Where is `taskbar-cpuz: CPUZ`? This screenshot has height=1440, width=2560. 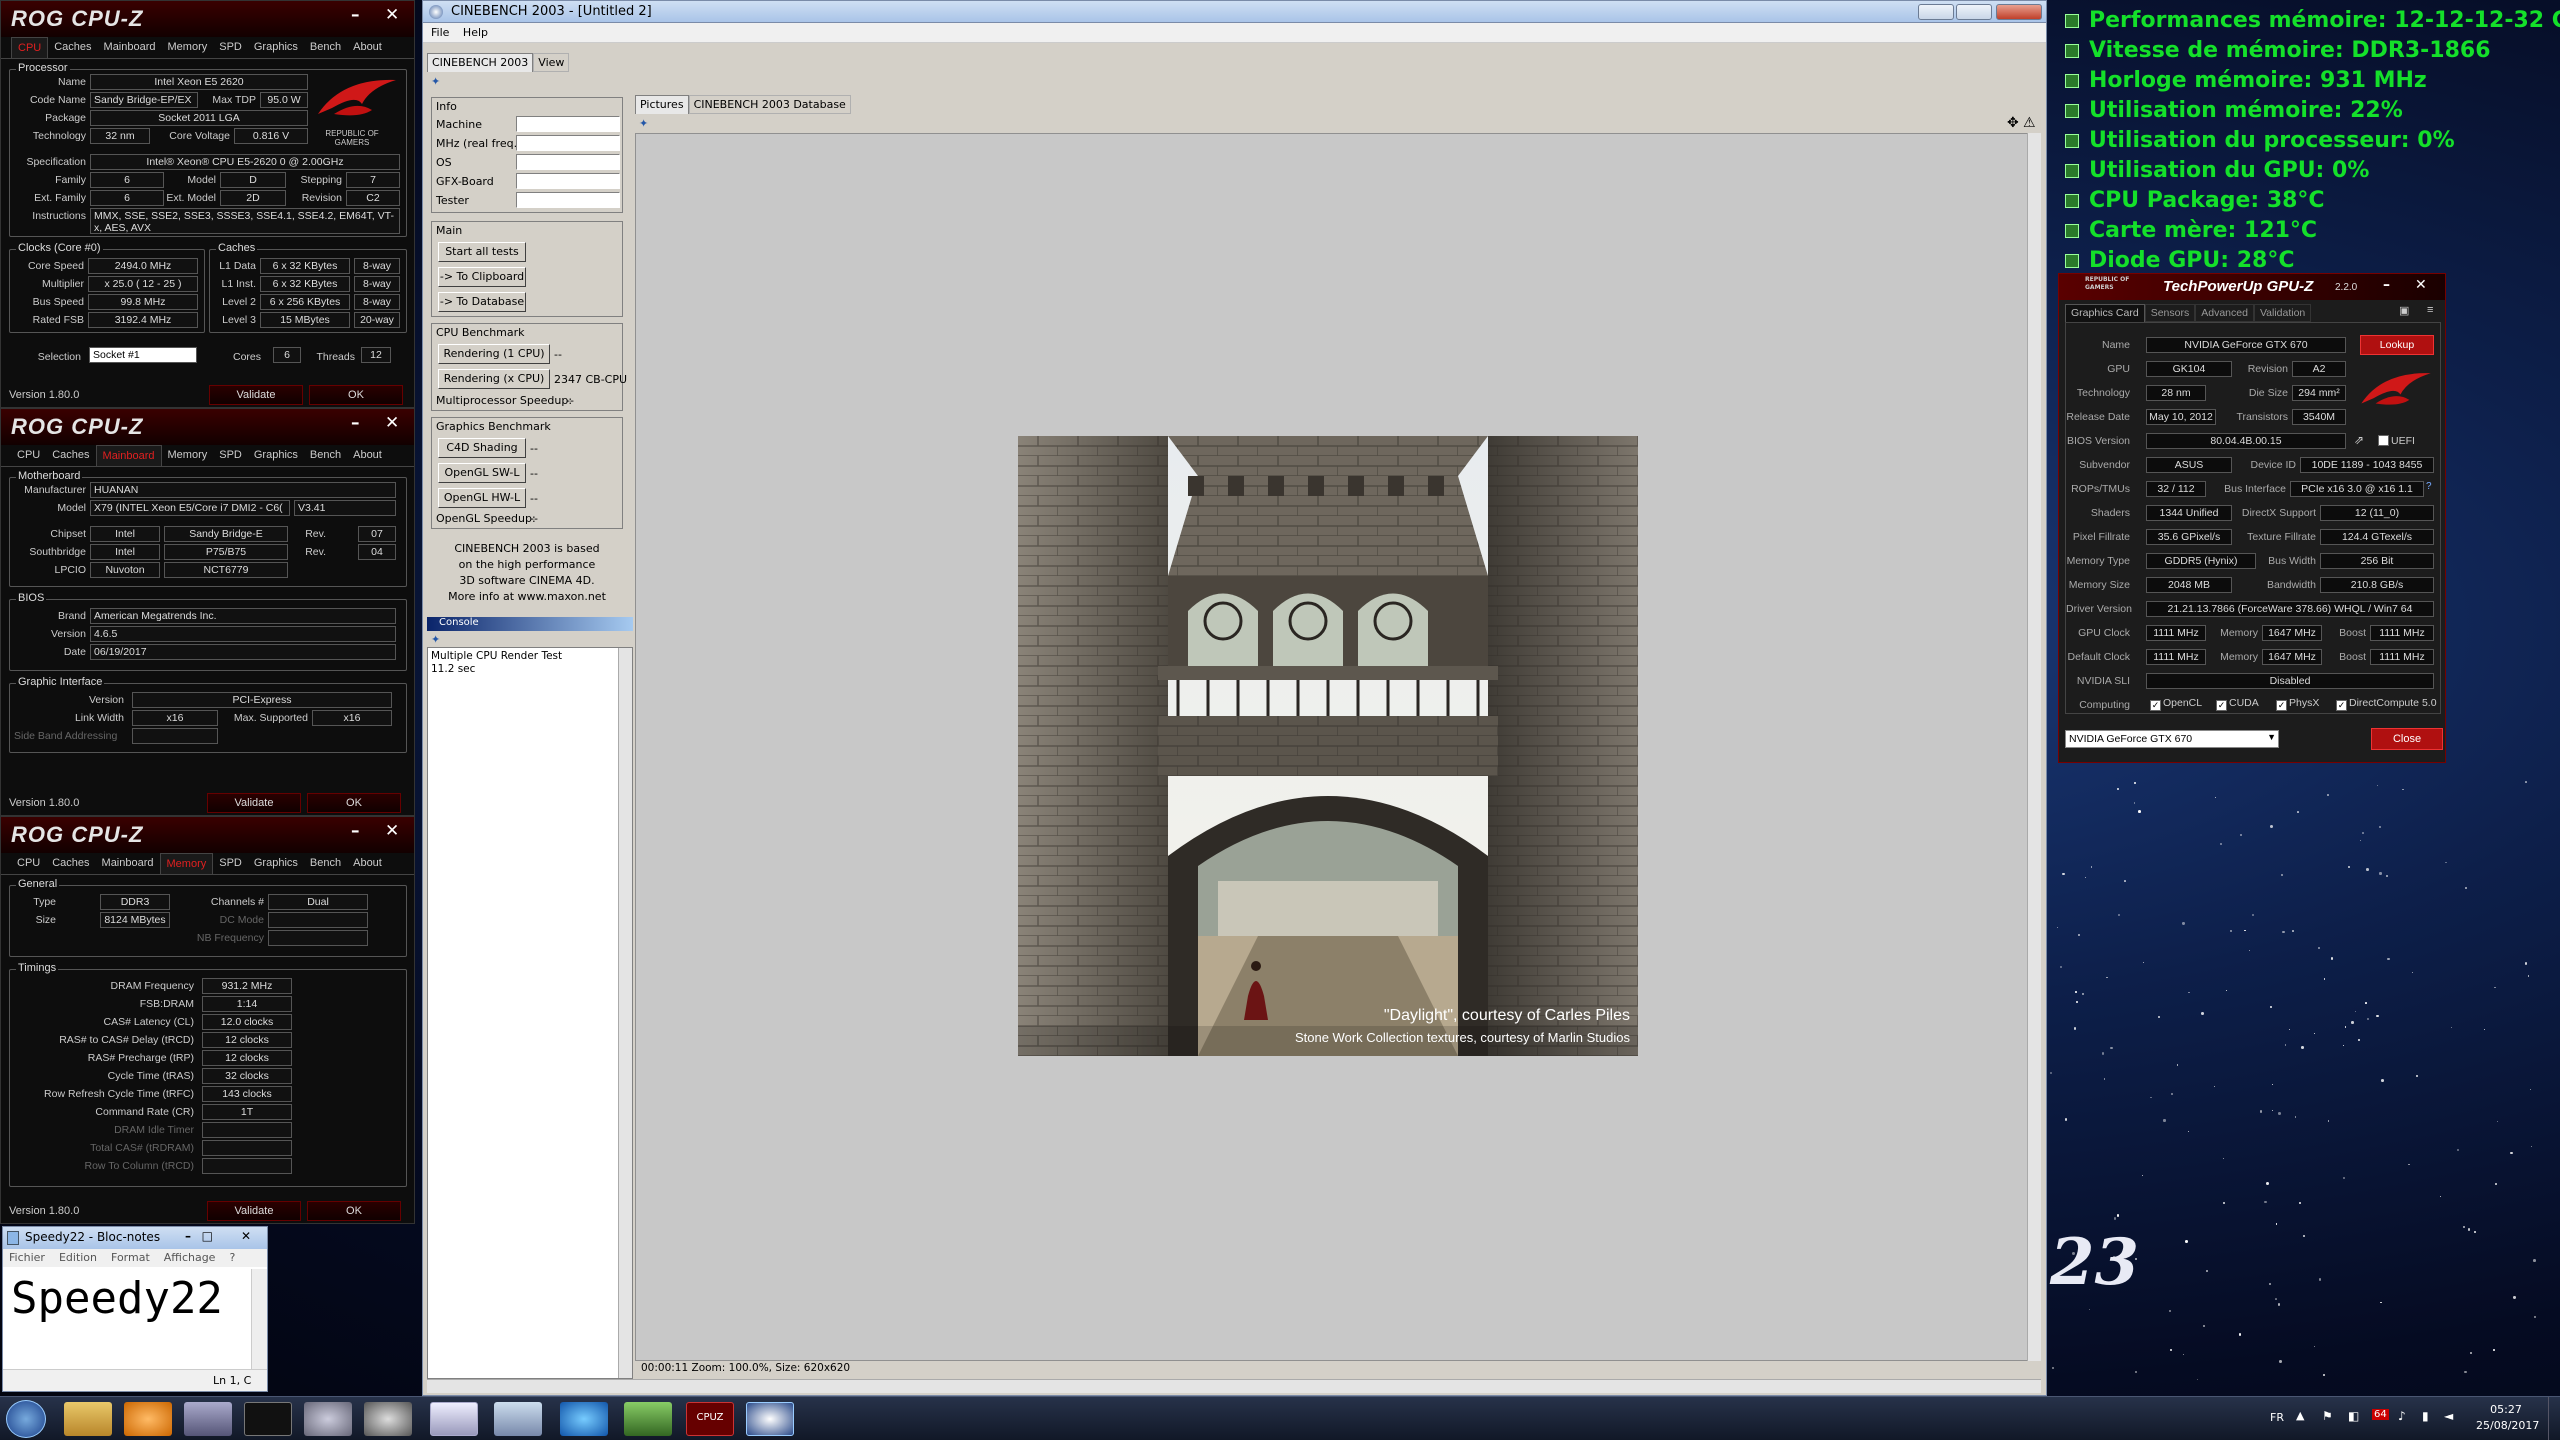
taskbar-cpuz: CPUZ is located at coordinates (710, 1419).